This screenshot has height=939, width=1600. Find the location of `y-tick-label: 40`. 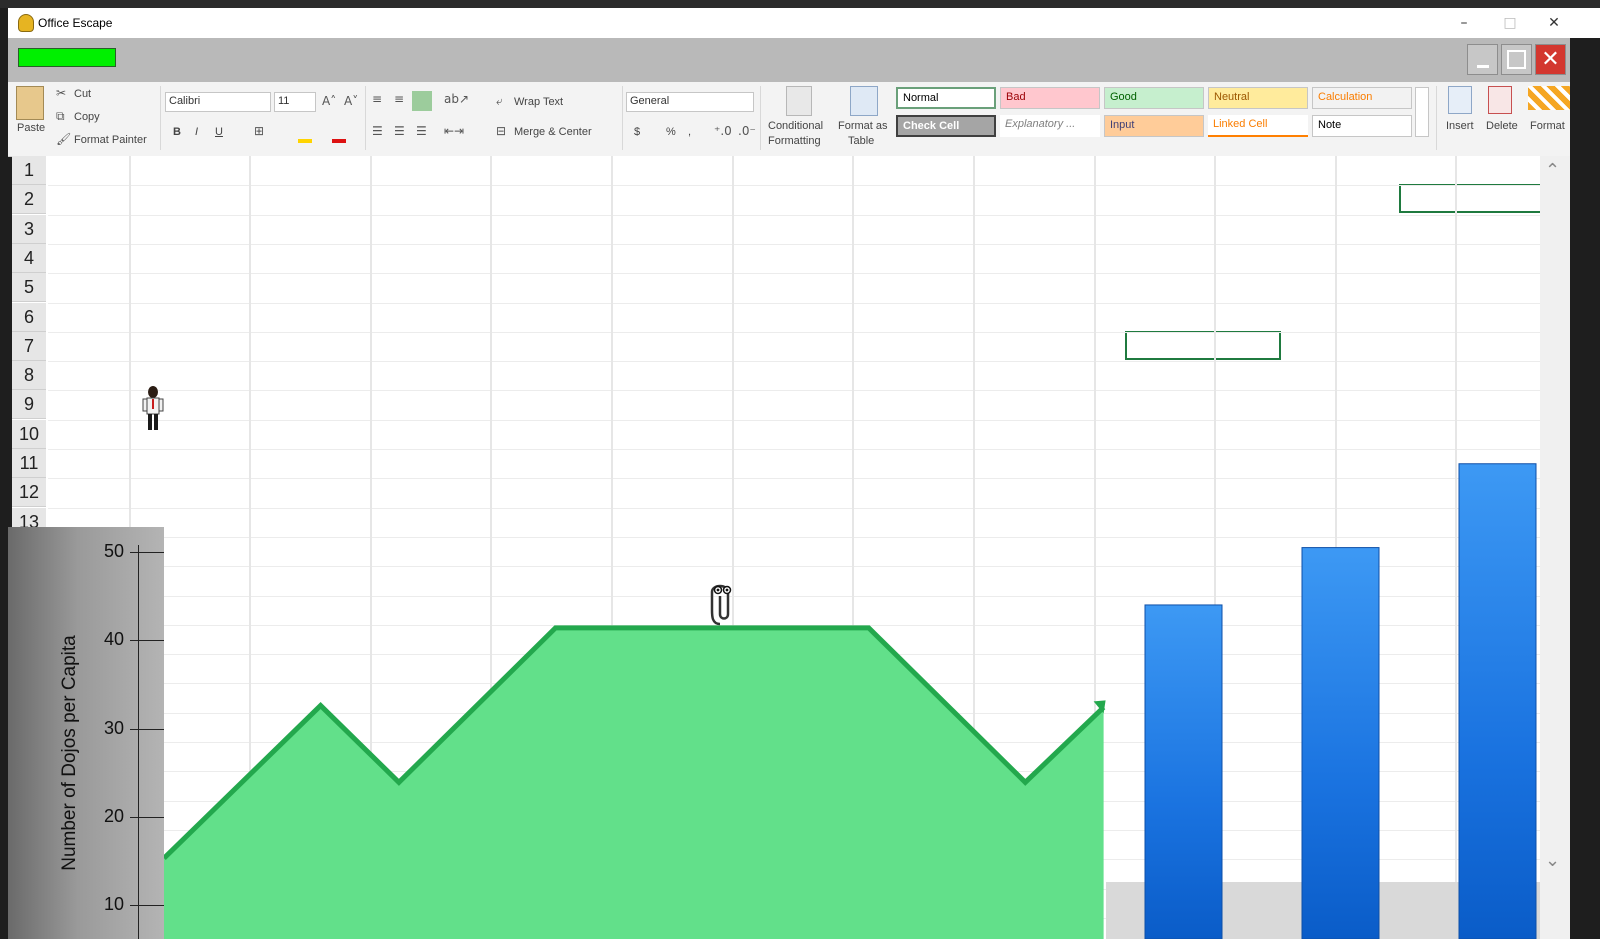

y-tick-label: 40 is located at coordinates (113, 639).